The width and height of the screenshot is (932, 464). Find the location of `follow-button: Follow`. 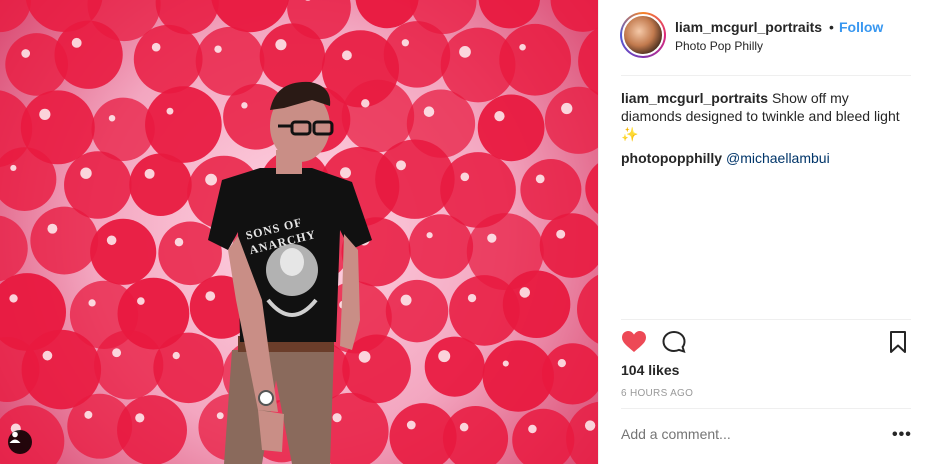

follow-button: Follow is located at coordinates (861, 27).